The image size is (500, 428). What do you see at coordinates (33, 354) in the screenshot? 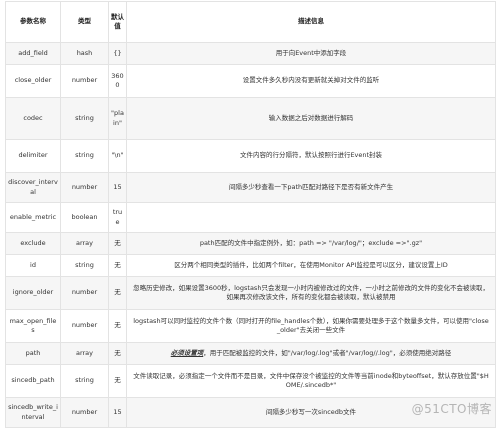
I see `param-name: path` at bounding box center [33, 354].